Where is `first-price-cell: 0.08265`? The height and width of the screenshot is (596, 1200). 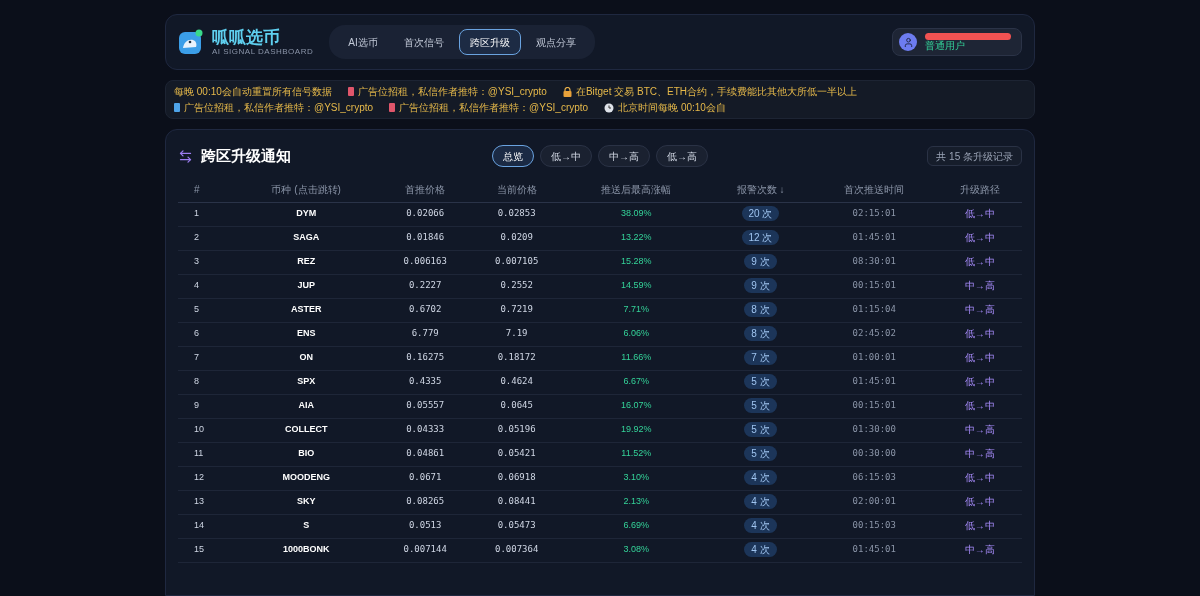 first-price-cell: 0.08265 is located at coordinates (425, 501).